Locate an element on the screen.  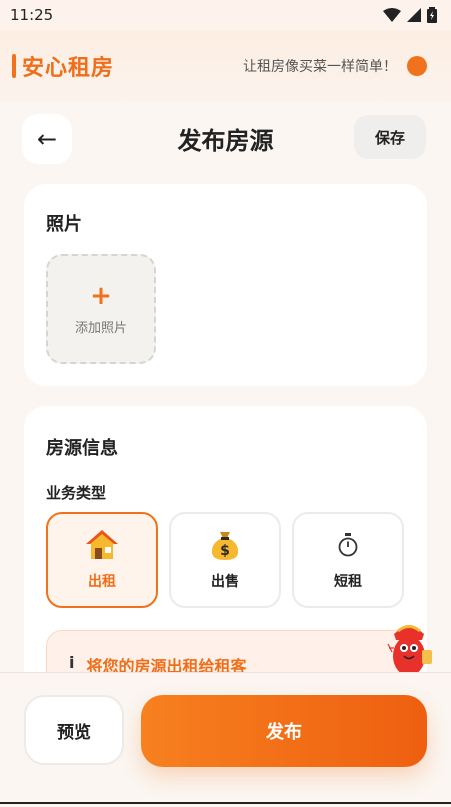
battery-icon is located at coordinates (432, 15).